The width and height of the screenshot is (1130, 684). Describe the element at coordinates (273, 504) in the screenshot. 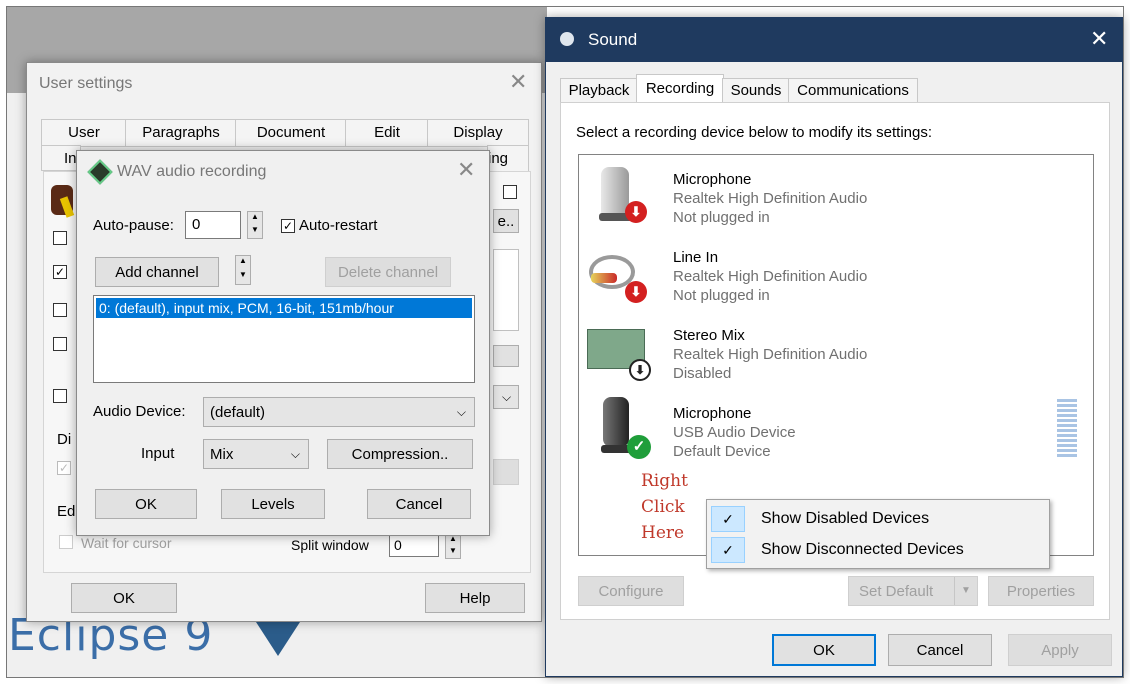

I see `levels-button: Levels` at that location.